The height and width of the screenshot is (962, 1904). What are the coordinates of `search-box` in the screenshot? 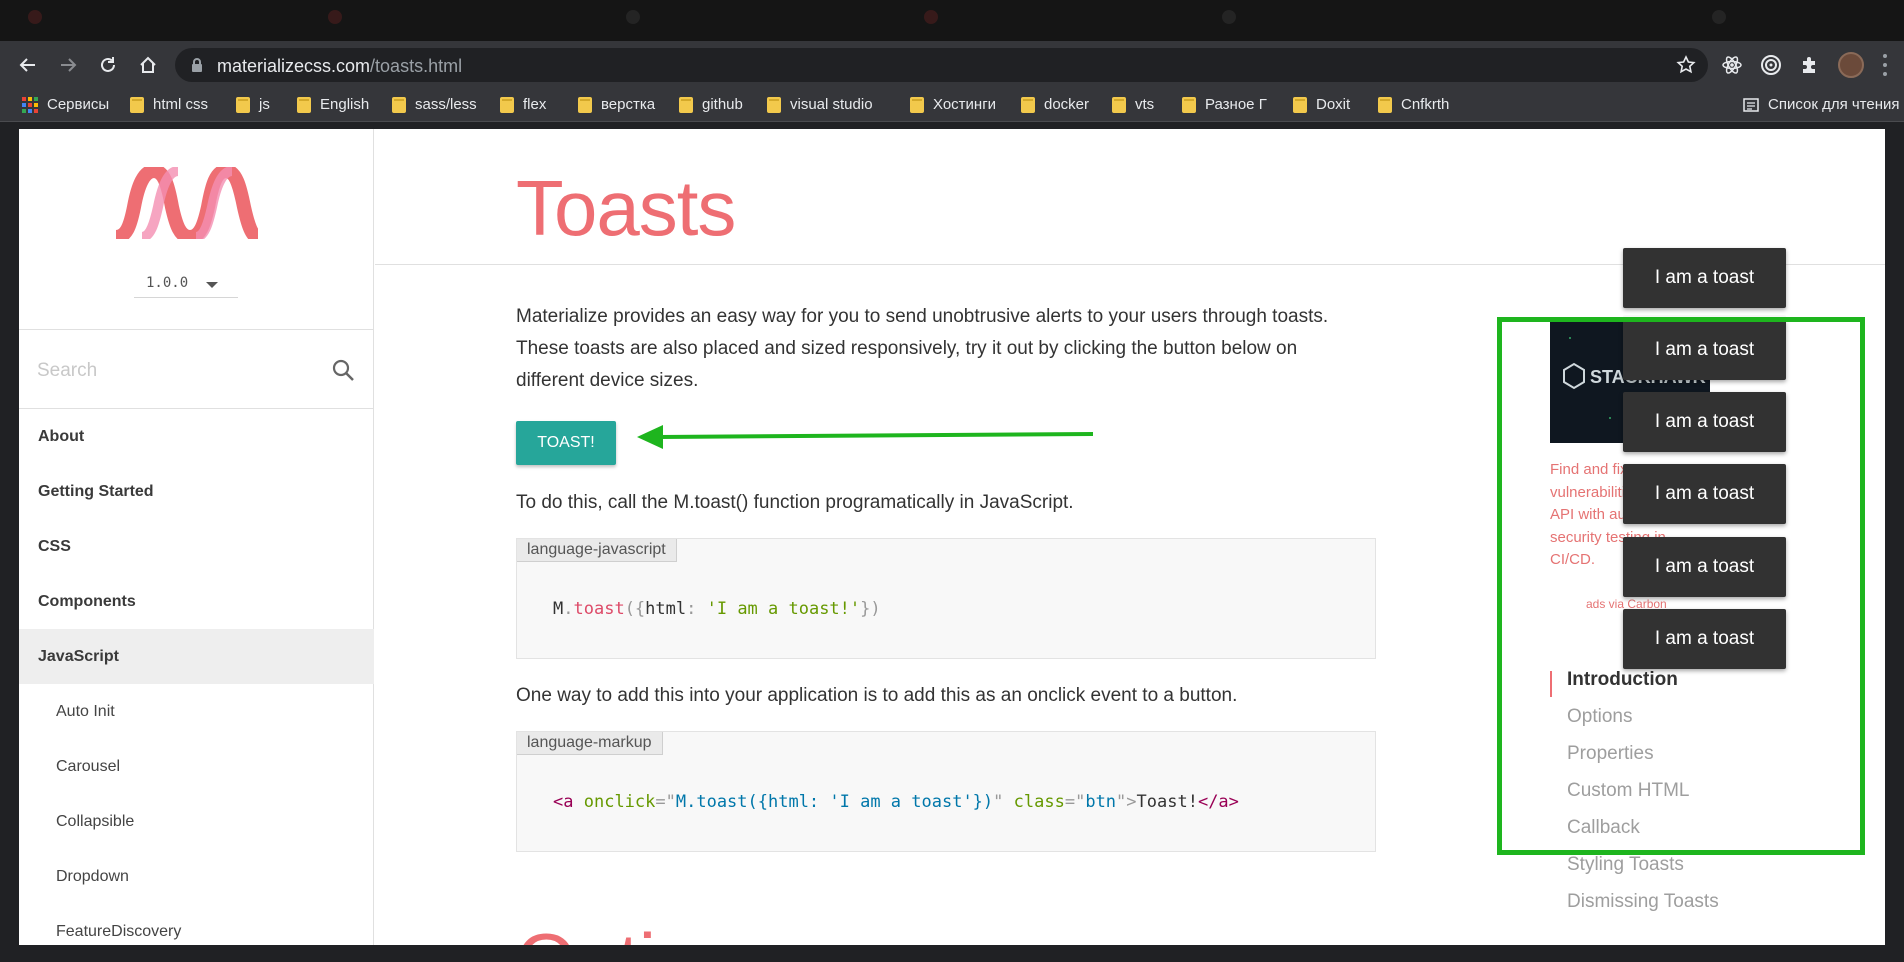 It's located at (196, 369).